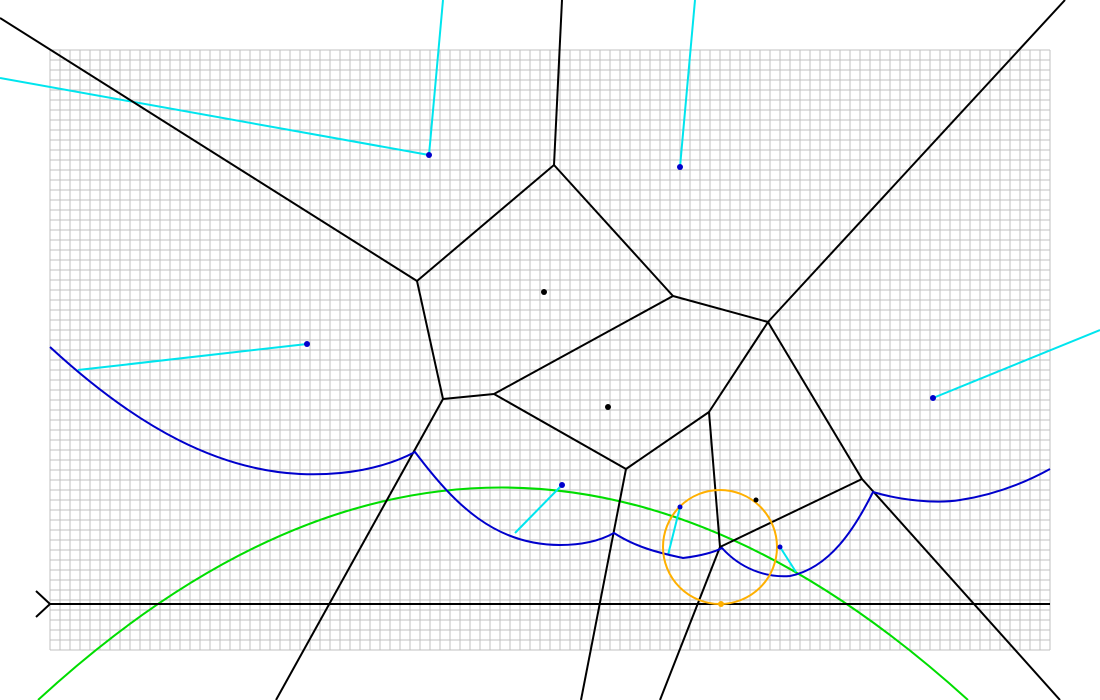  What do you see at coordinates (542, 604) in the screenshot?
I see `sweep-line` at bounding box center [542, 604].